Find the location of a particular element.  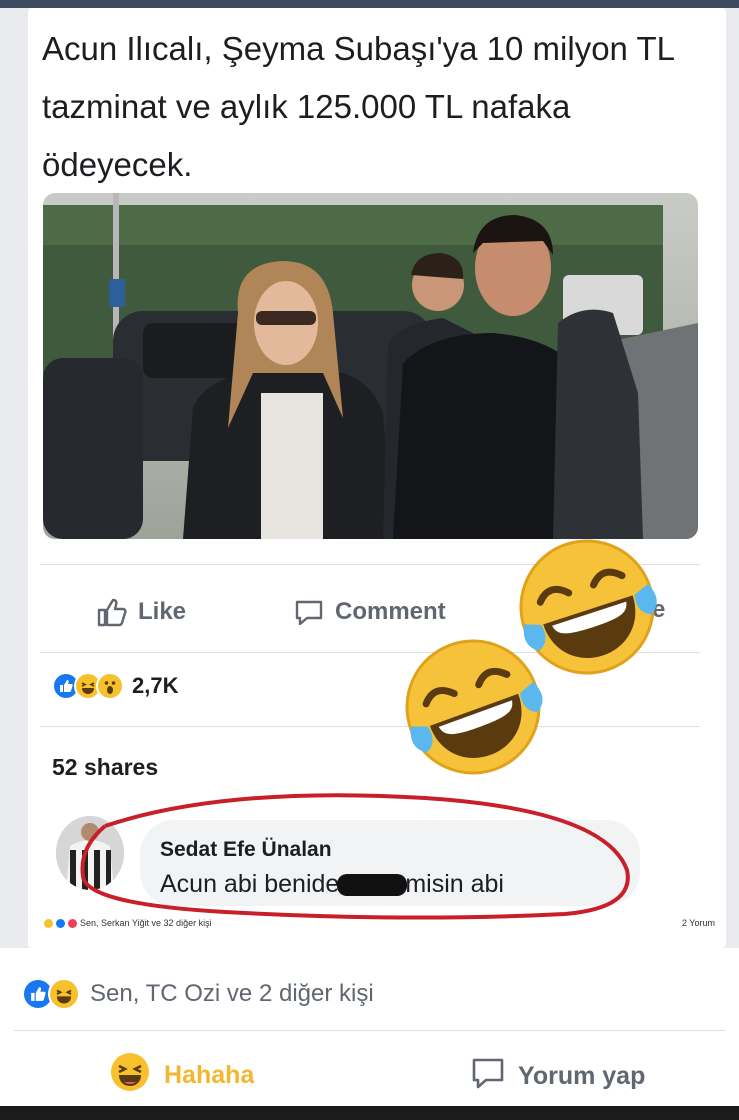

like-label: Like is located at coordinates (162, 611).